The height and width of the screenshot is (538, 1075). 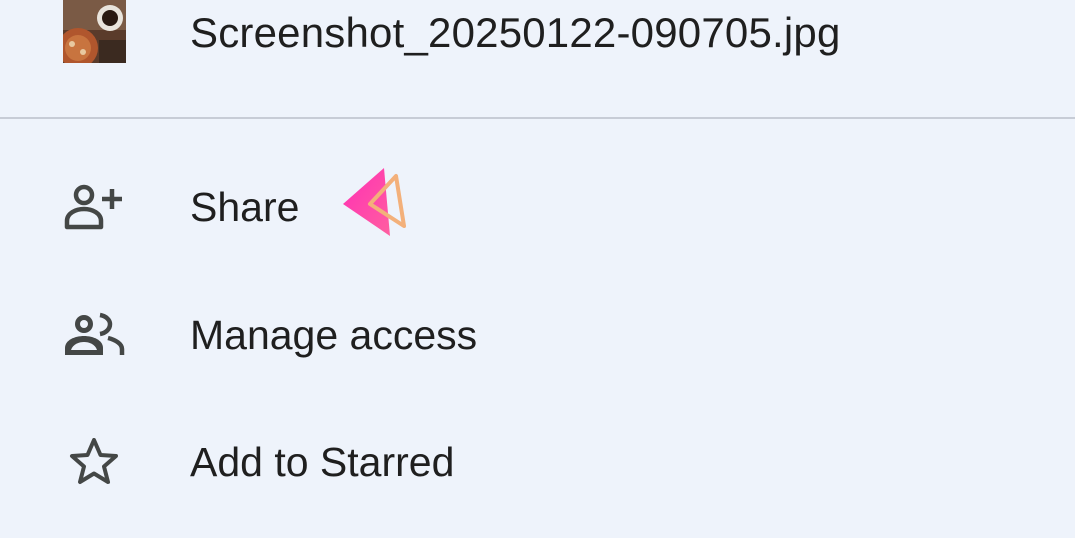 I want to click on menu-item-label: Share, so click(x=245, y=207).